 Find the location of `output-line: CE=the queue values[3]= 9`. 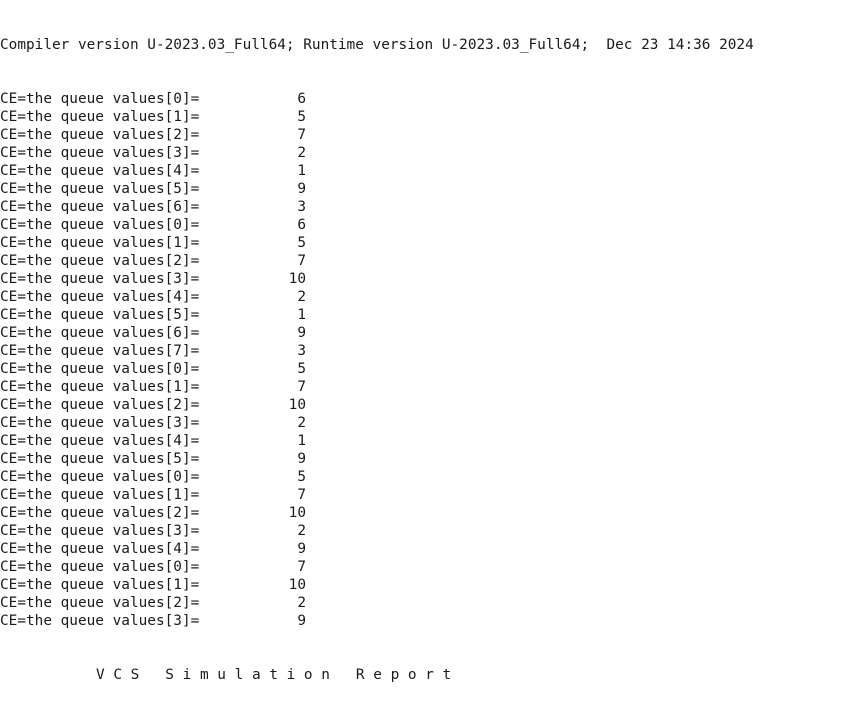

output-line: CE=the queue values[3]= 9 is located at coordinates (427, 621).